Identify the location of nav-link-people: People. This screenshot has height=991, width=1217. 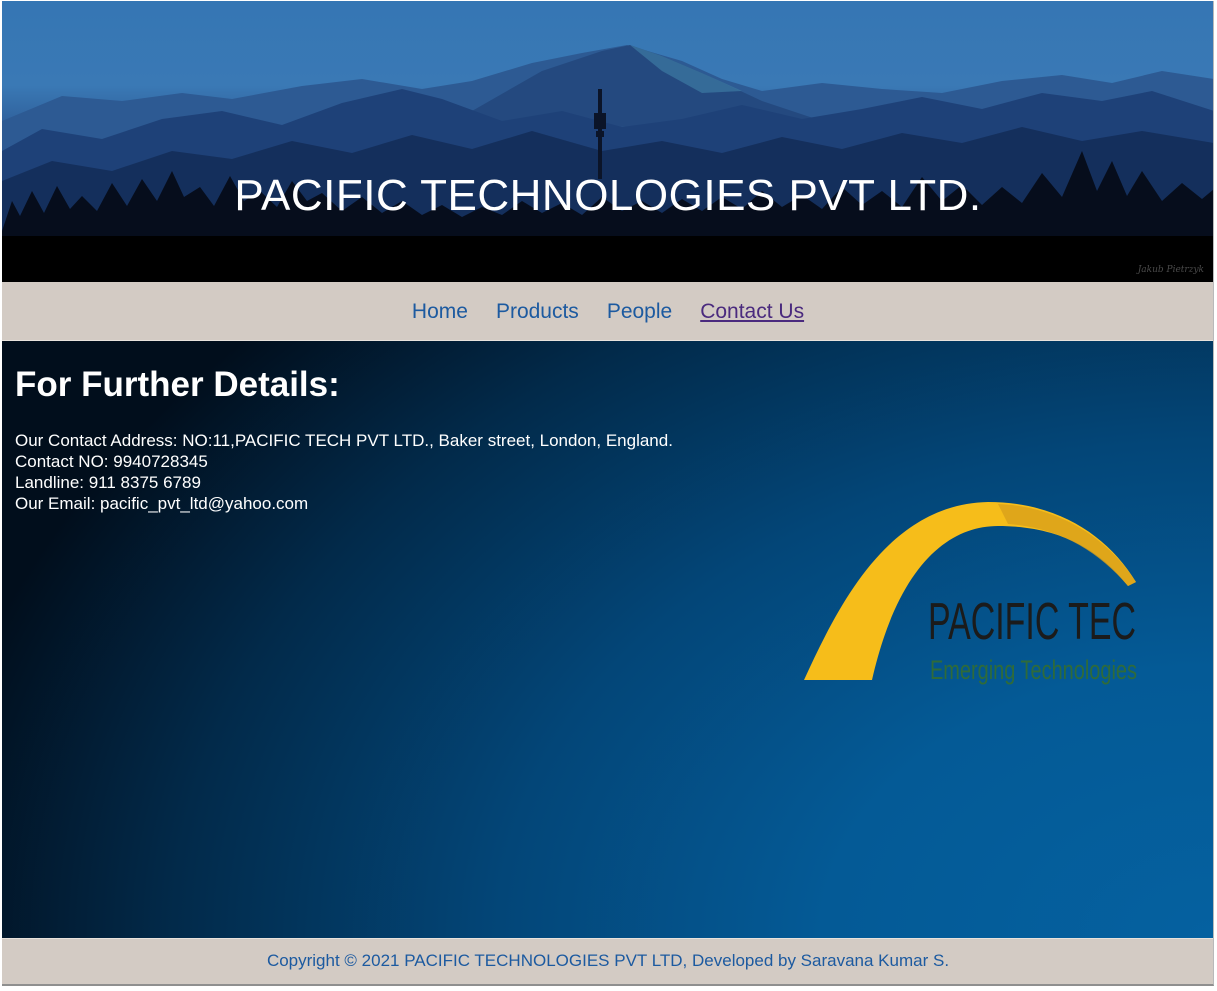
(639, 312).